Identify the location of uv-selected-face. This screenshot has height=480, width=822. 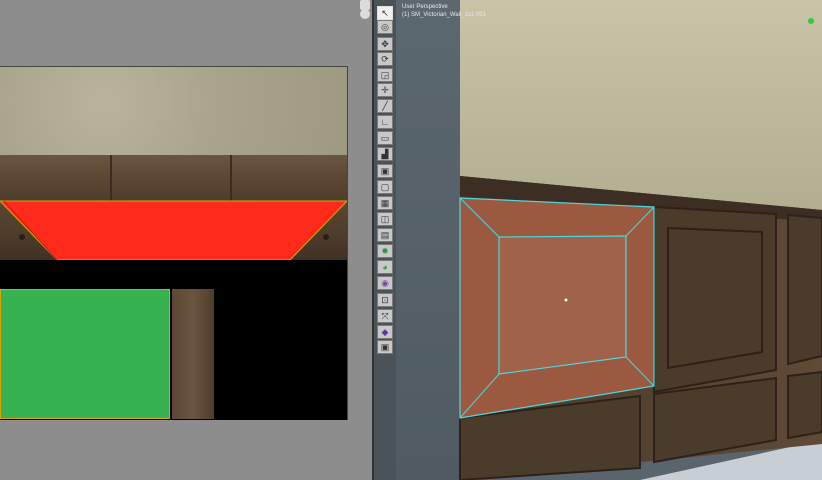
(173, 230).